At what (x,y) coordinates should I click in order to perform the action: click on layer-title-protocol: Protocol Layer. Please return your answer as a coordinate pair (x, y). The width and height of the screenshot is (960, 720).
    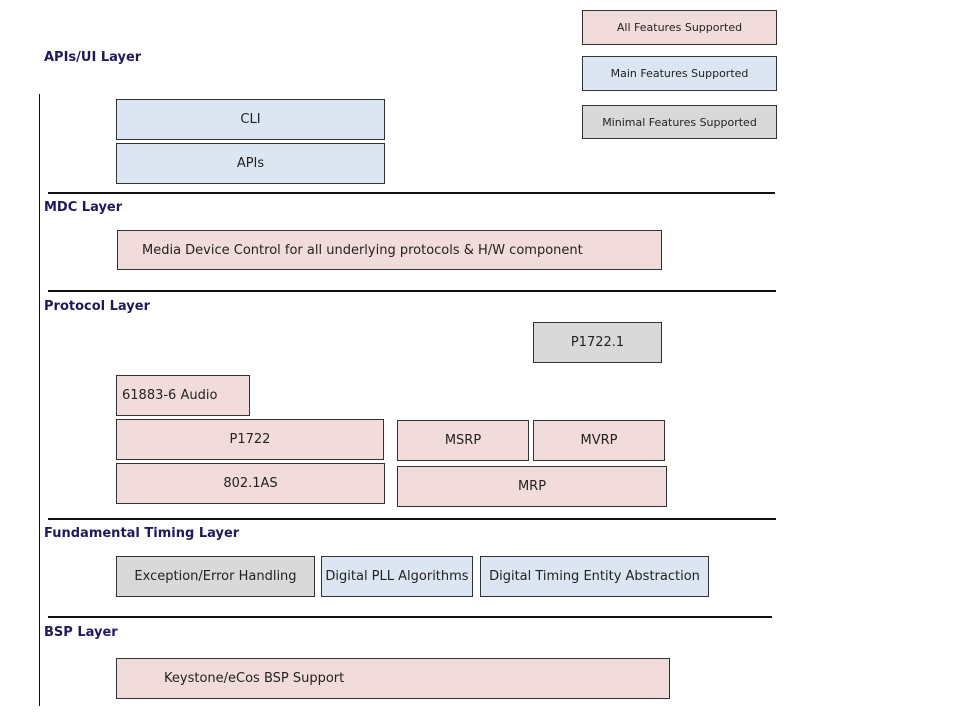
    Looking at the image, I should click on (97, 306).